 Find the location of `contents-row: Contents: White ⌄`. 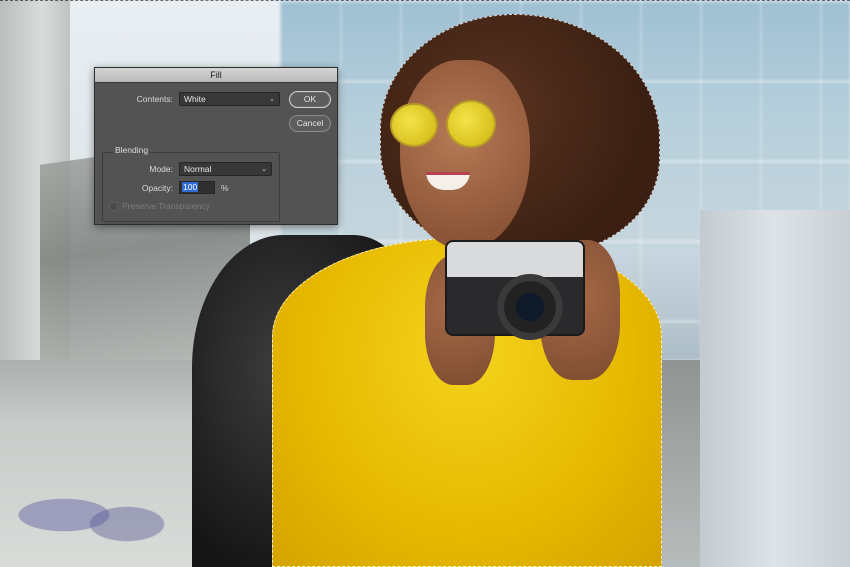

contents-row: Contents: White ⌄ is located at coordinates (192, 99).